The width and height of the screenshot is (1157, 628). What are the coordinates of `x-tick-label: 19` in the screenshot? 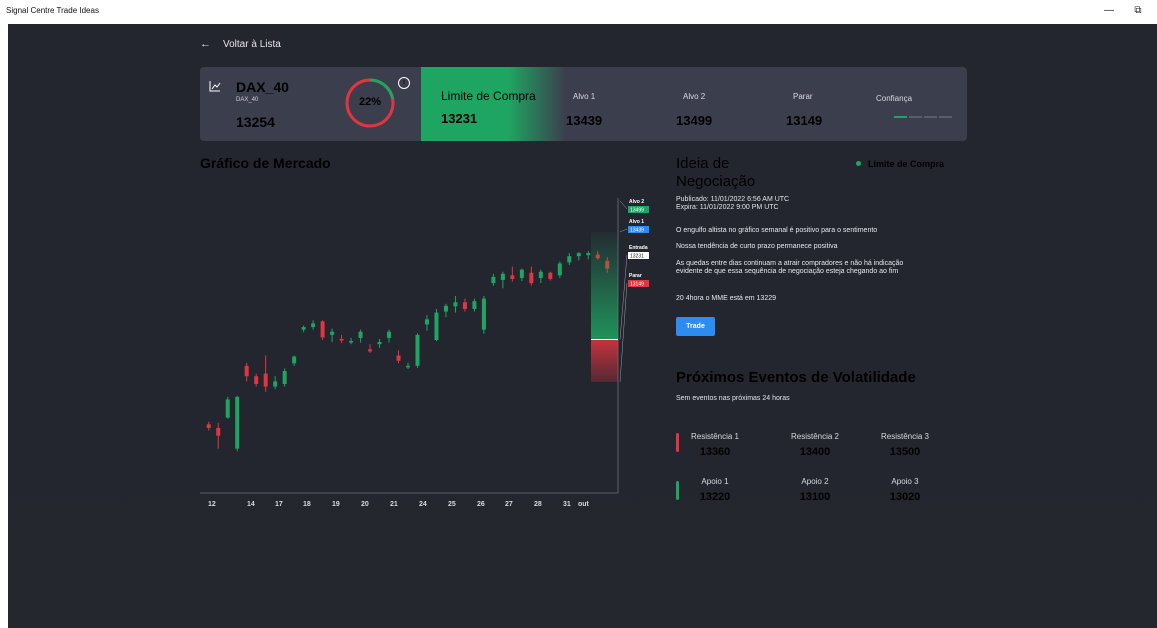 It's located at (336, 504).